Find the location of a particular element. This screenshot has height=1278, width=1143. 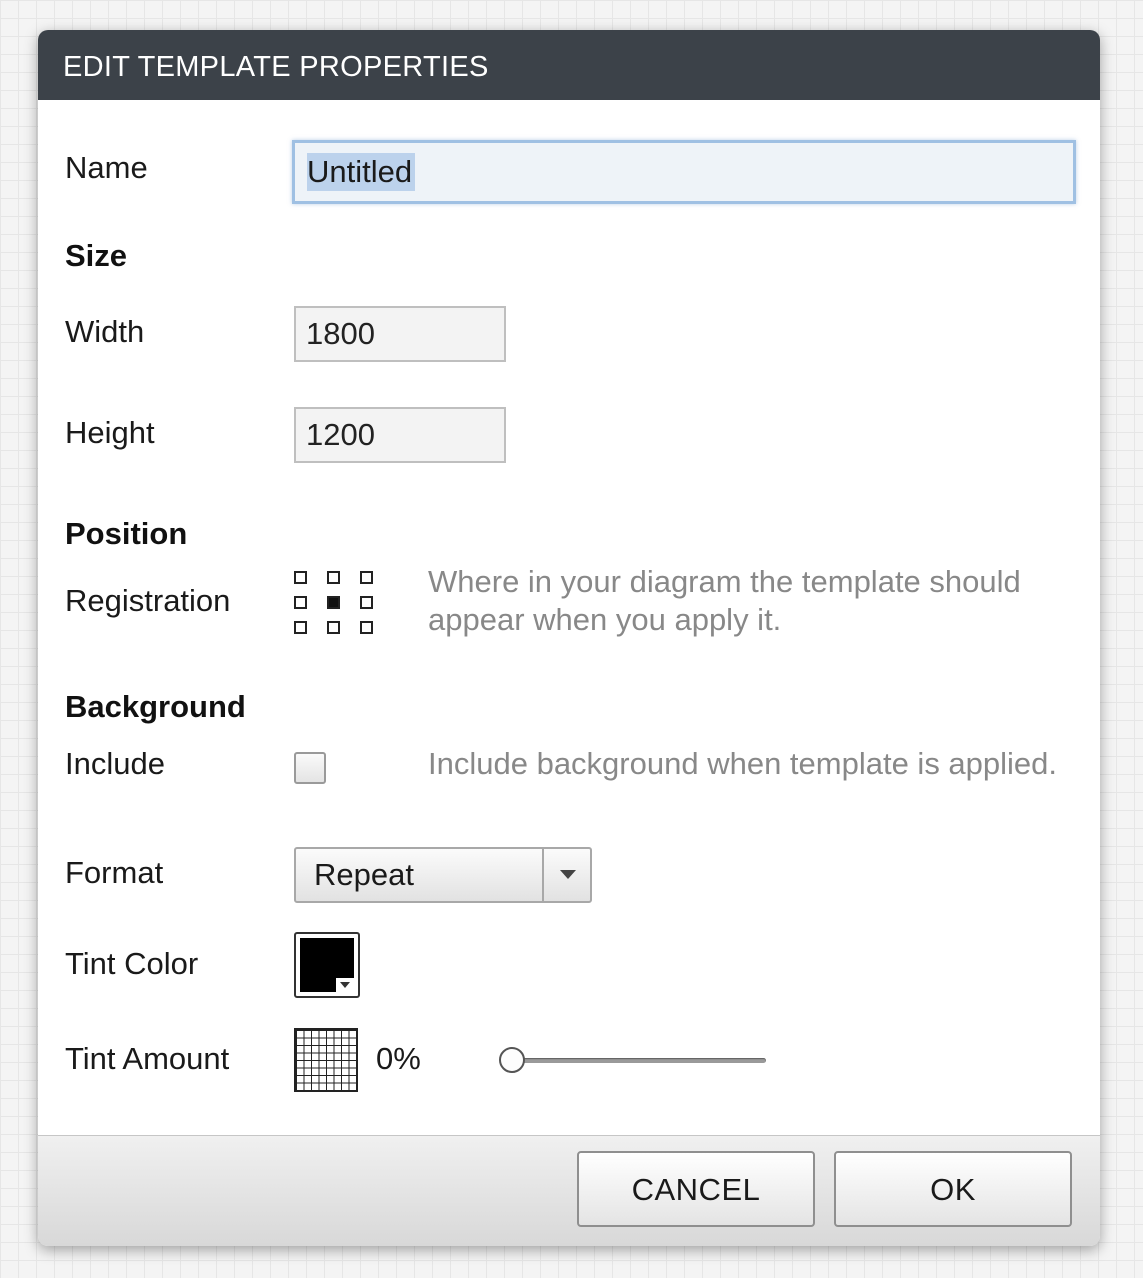

dialog-title: EDIT TEMPLATE PROPERTIES is located at coordinates (569, 65).